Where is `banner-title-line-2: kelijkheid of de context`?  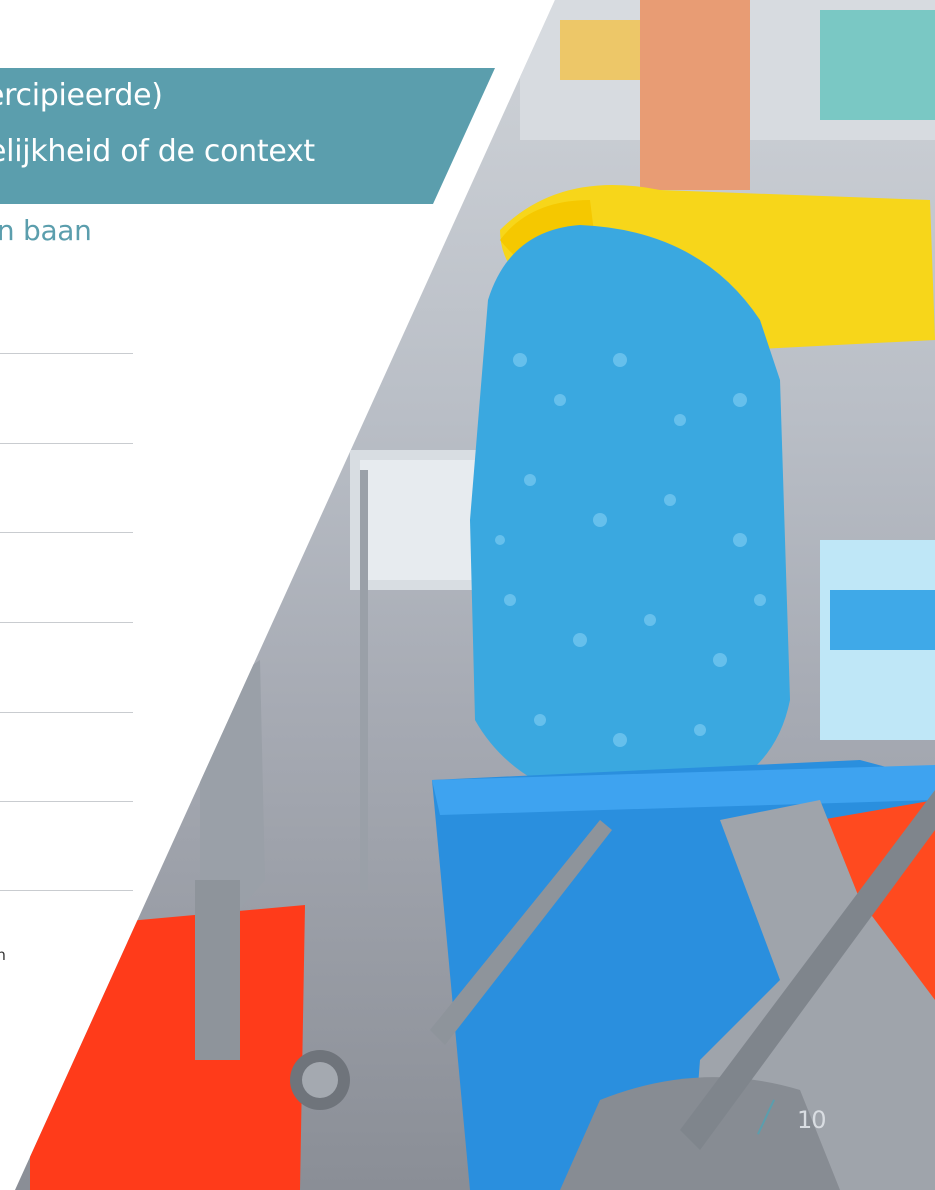 banner-title-line-2: kelijkheid of de context is located at coordinates (157, 151).